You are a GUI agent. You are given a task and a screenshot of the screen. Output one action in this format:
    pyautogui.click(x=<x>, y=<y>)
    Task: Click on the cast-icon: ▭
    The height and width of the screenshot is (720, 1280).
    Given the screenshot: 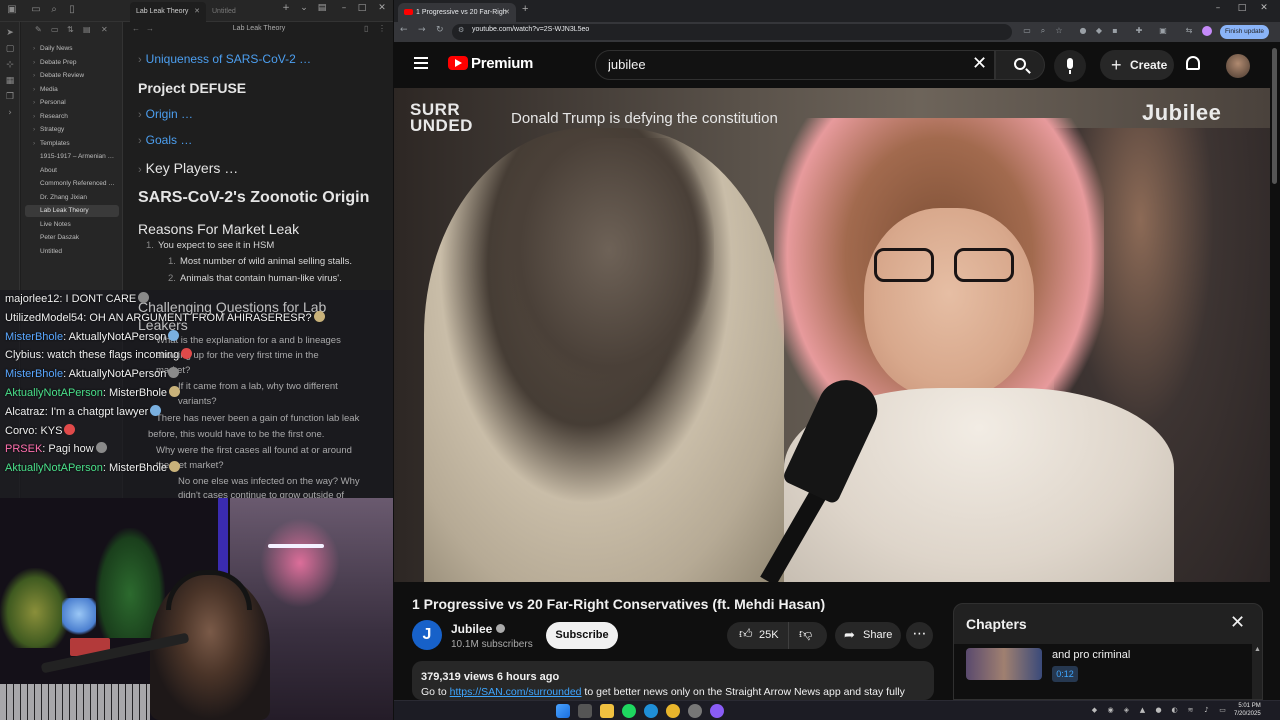 What is the action you would take?
    pyautogui.click(x=1027, y=31)
    